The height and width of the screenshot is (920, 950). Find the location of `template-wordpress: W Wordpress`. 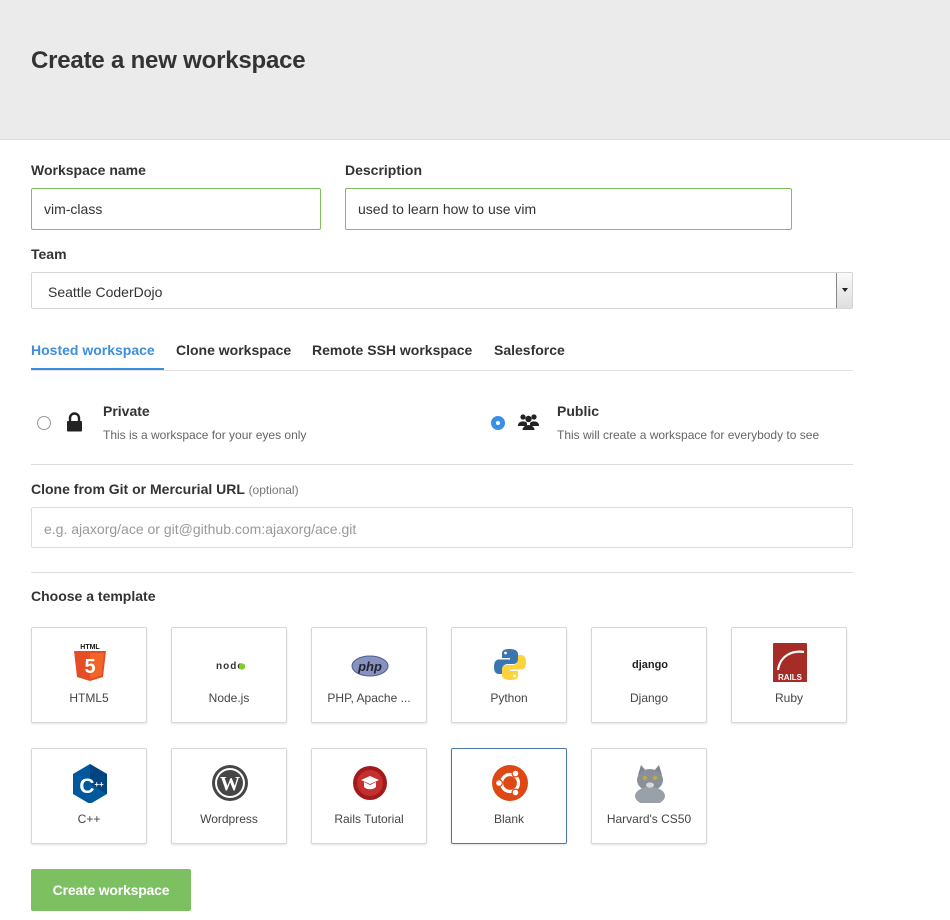

template-wordpress: W Wordpress is located at coordinates (229, 796).